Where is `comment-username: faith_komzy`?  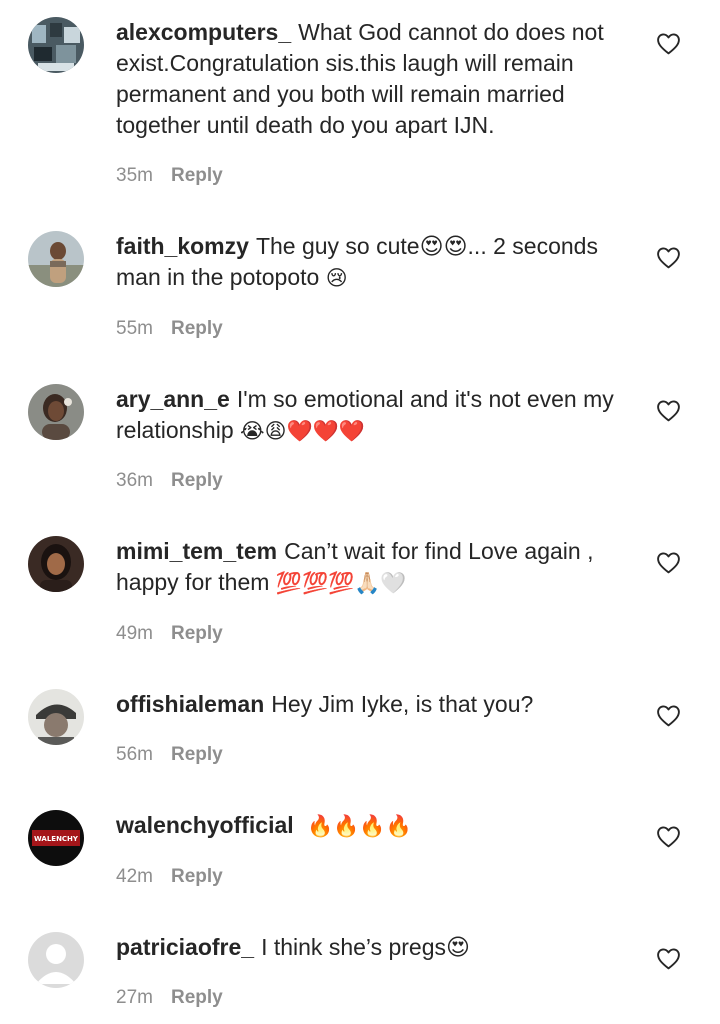
comment-username: faith_komzy is located at coordinates (182, 246).